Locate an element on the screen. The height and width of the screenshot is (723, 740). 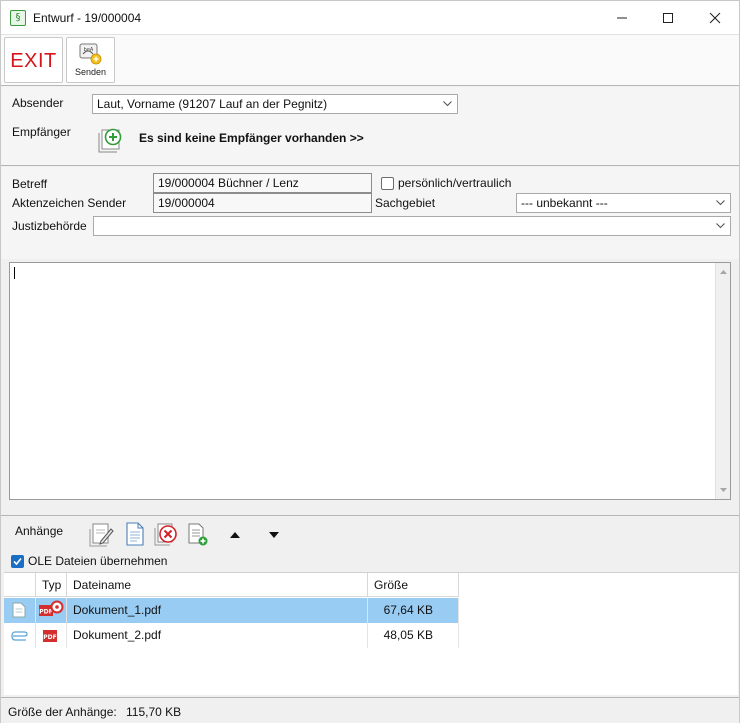
column-header-groesse: Größe is located at coordinates (413, 585).